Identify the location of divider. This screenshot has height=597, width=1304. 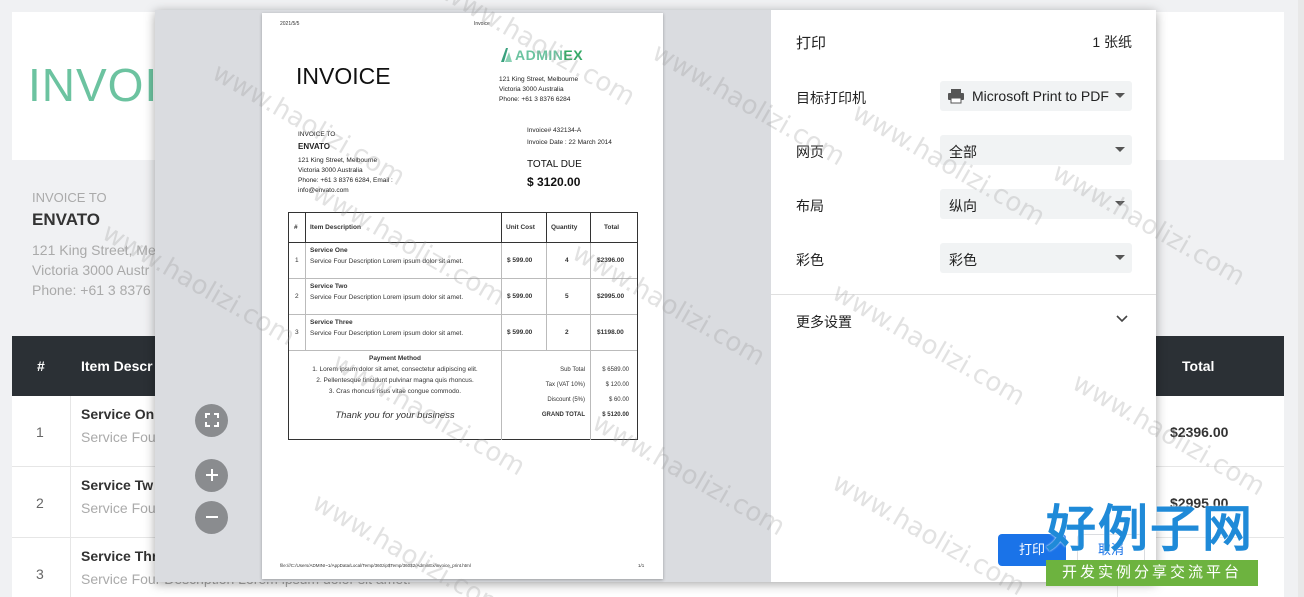
(963, 294).